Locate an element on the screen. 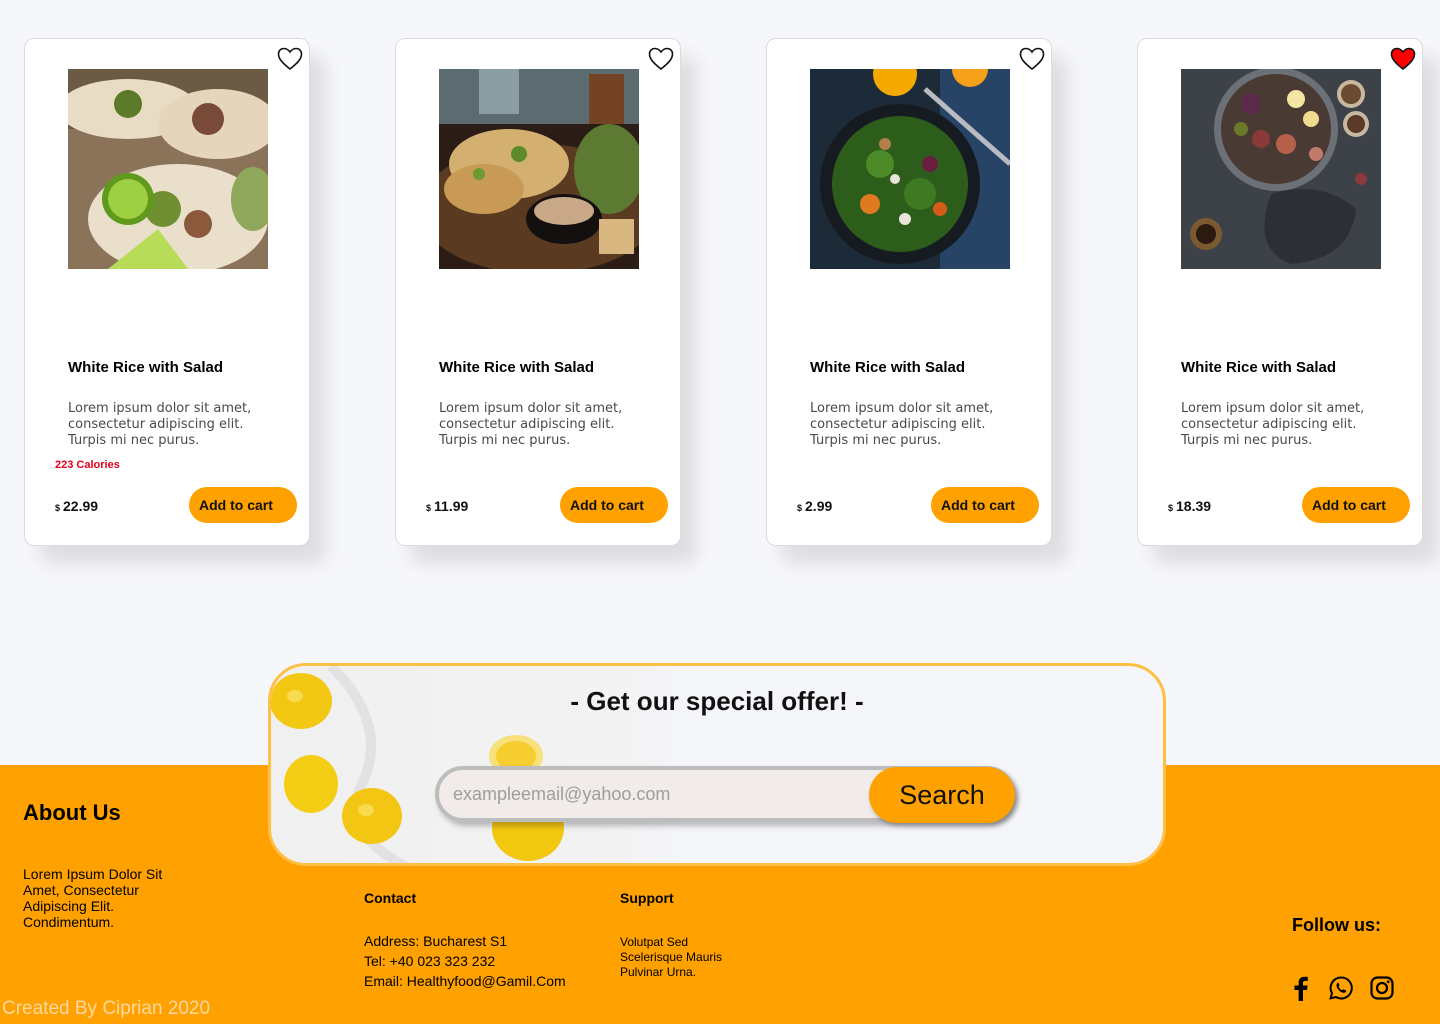 This screenshot has width=1440, height=1024. search-button: Search is located at coordinates (942, 795).